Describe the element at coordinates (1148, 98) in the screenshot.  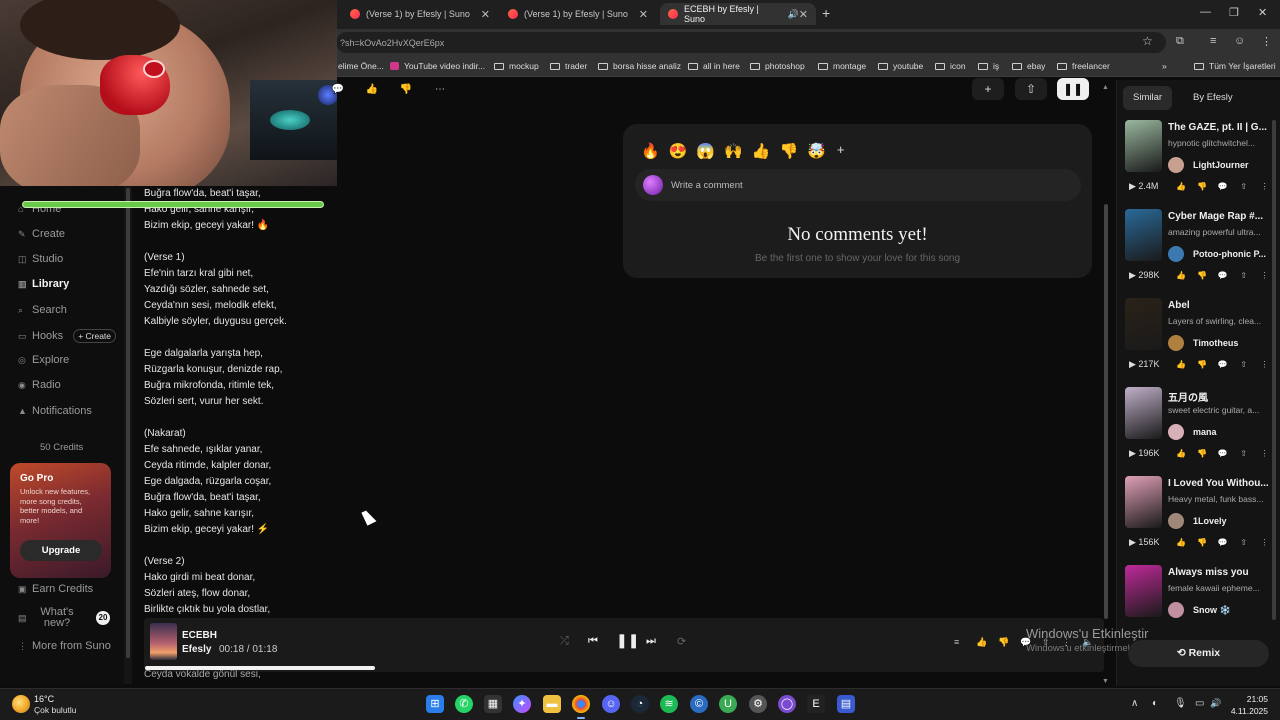
I see `tab-similar: Similar` at that location.